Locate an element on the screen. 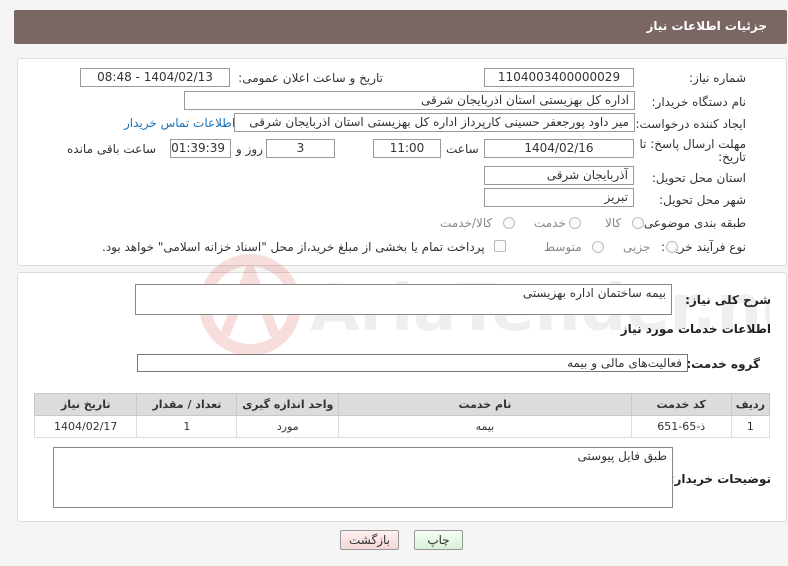  col-header-row-number: ردیف is located at coordinates (750, 404).